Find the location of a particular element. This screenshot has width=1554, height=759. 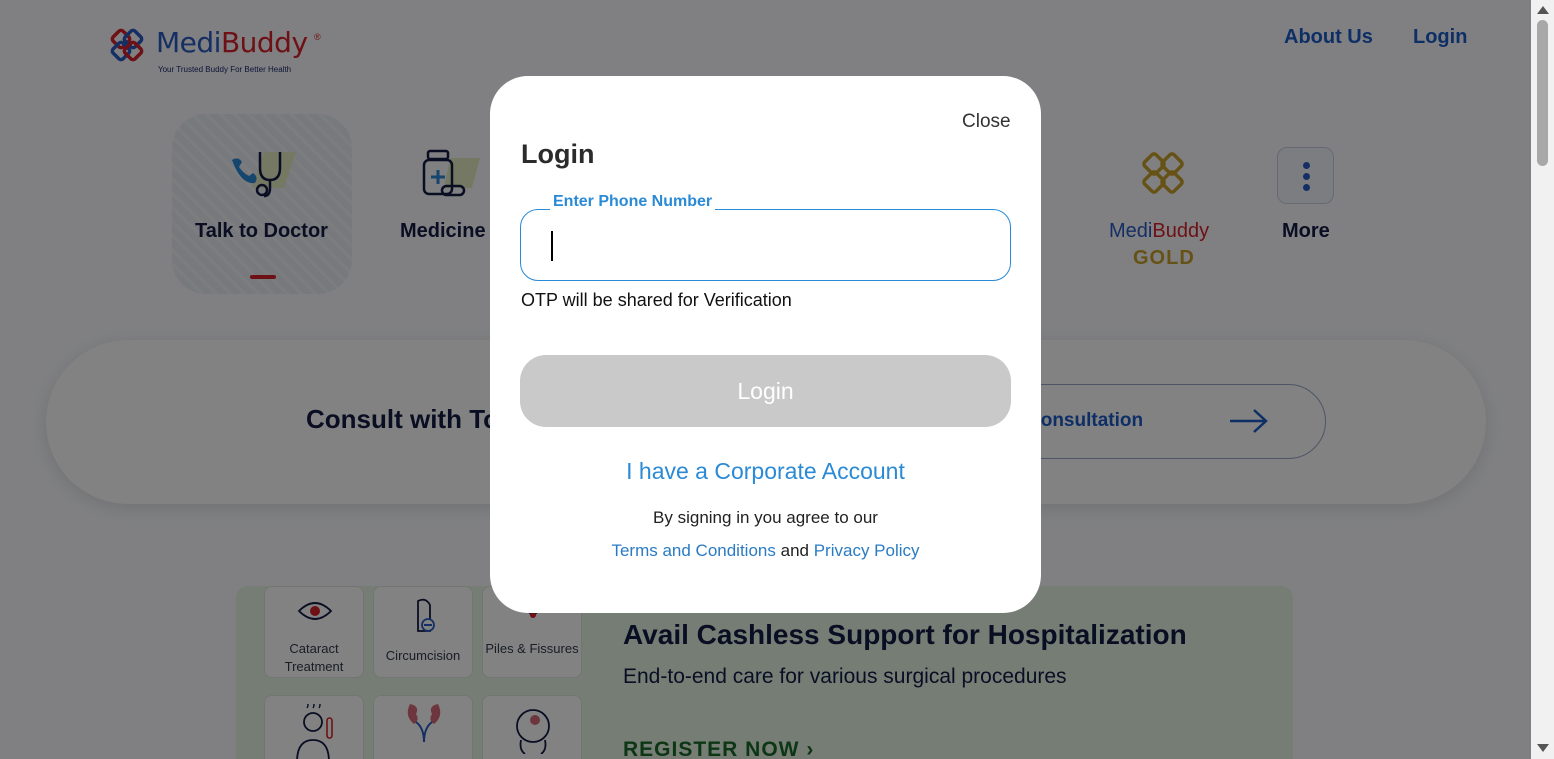

scroll-up-arrow-icon is located at coordinates (1543, 10).